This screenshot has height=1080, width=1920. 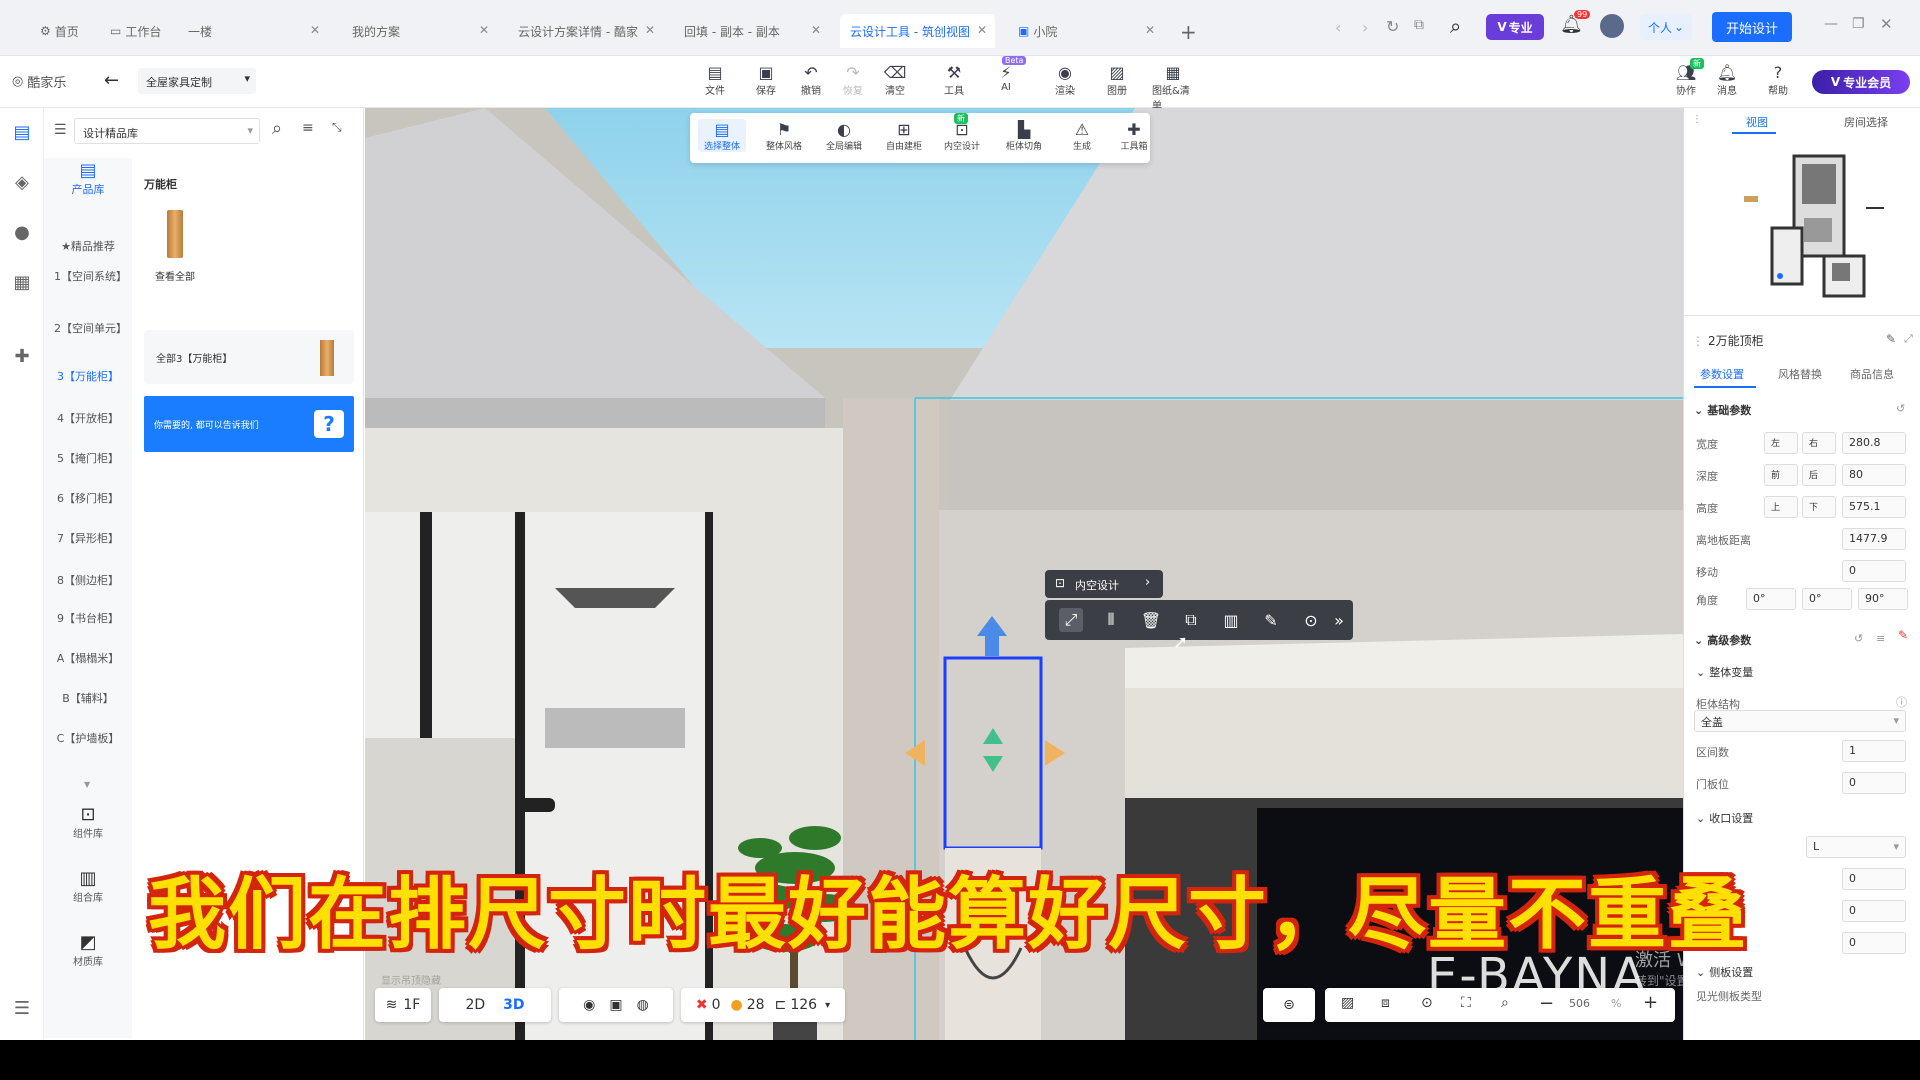 I want to click on compass-icon: ◍, so click(x=643, y=1005).